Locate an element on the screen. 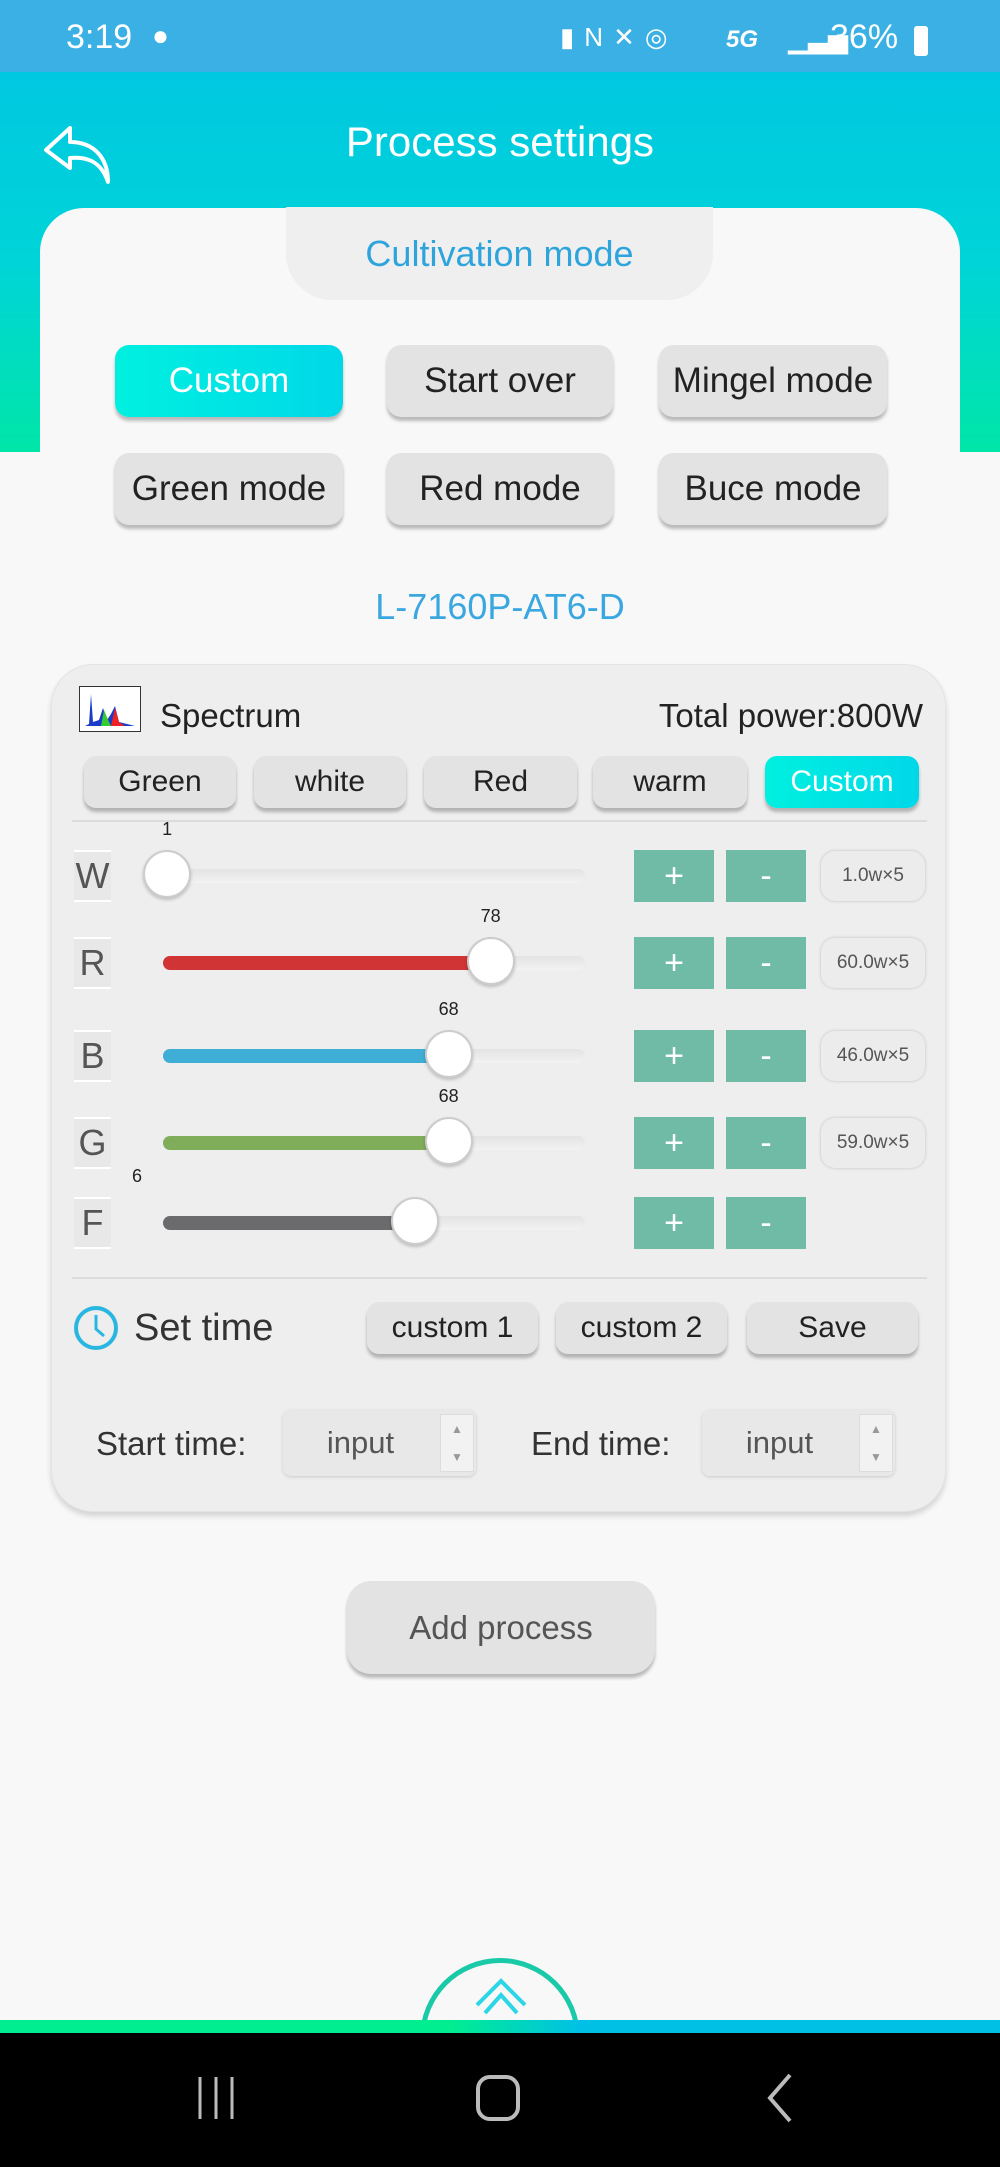 The height and width of the screenshot is (2167, 1000). preset-red-button: Red is located at coordinates (500, 782).